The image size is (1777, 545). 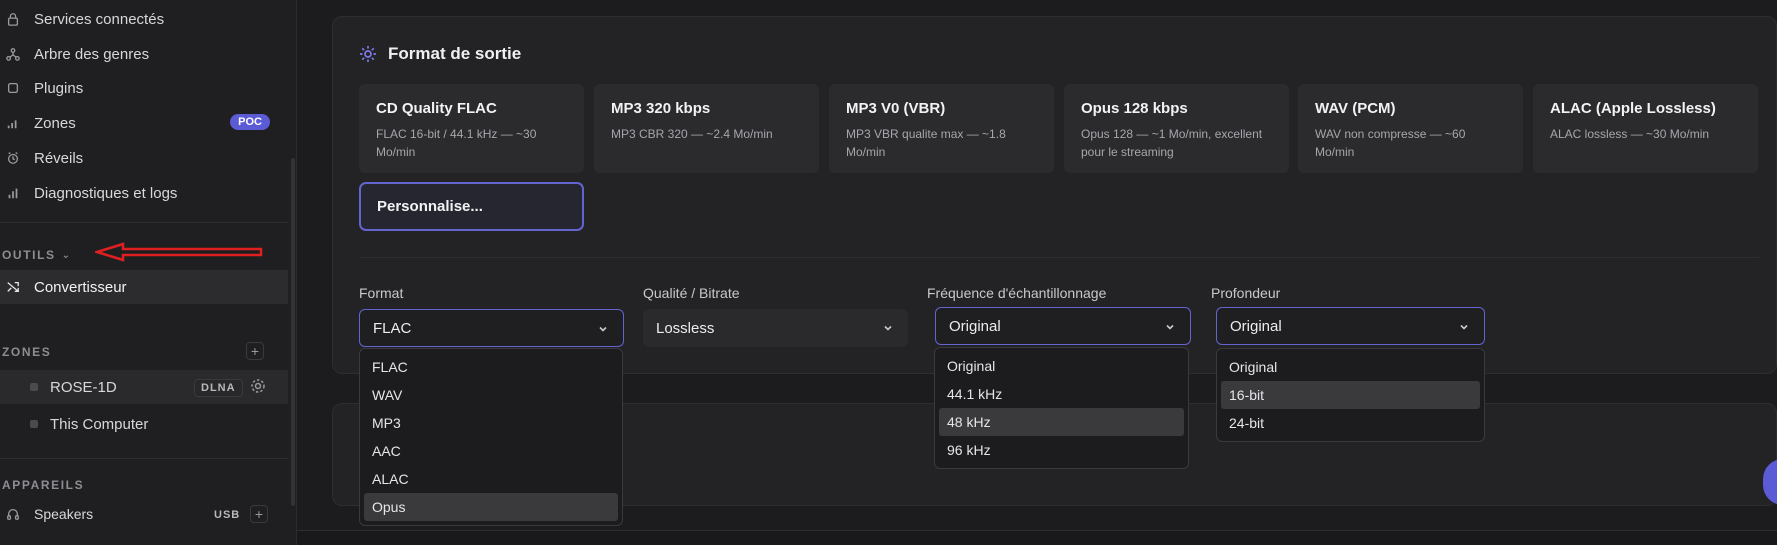 I want to click on red-arrow-annotation, so click(x=179, y=252).